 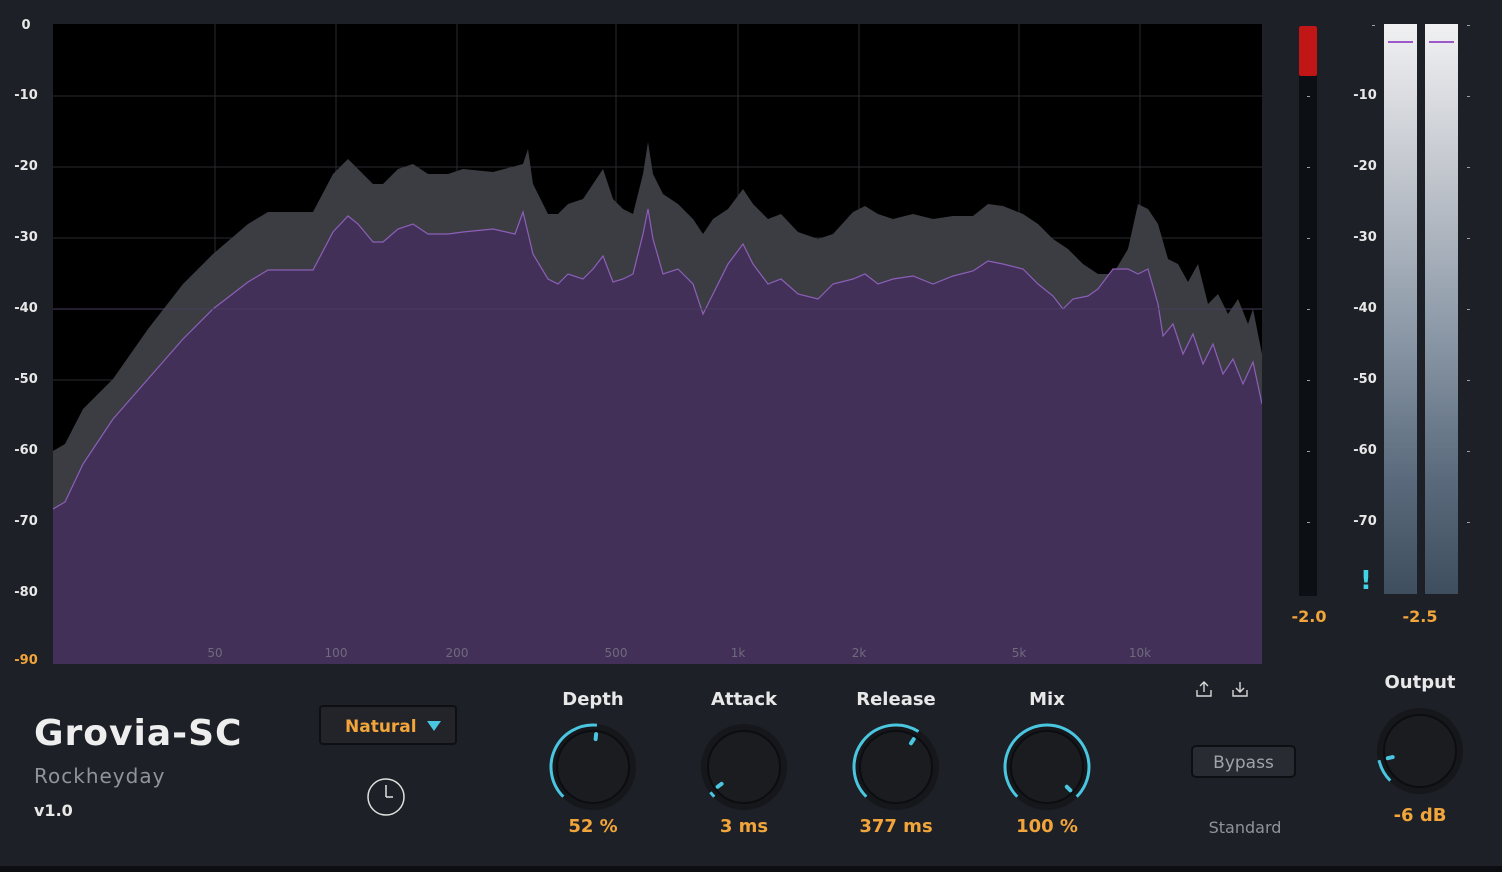 What do you see at coordinates (138, 733) in the screenshot?
I see `plugin-title: Grovia-SC` at bounding box center [138, 733].